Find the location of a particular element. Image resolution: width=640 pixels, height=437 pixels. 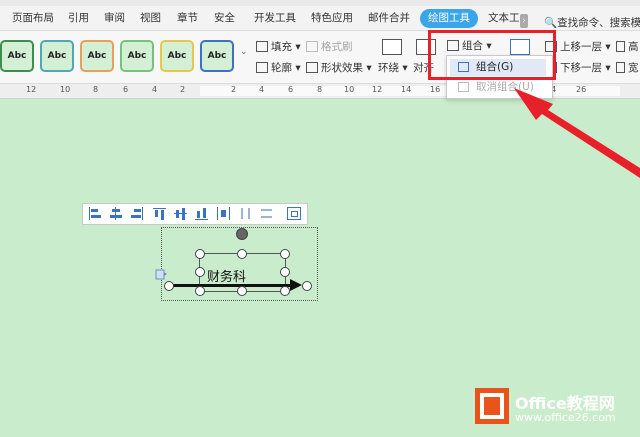

menu-item-ungroup-label: 取消组合(U) is located at coordinates (505, 87).